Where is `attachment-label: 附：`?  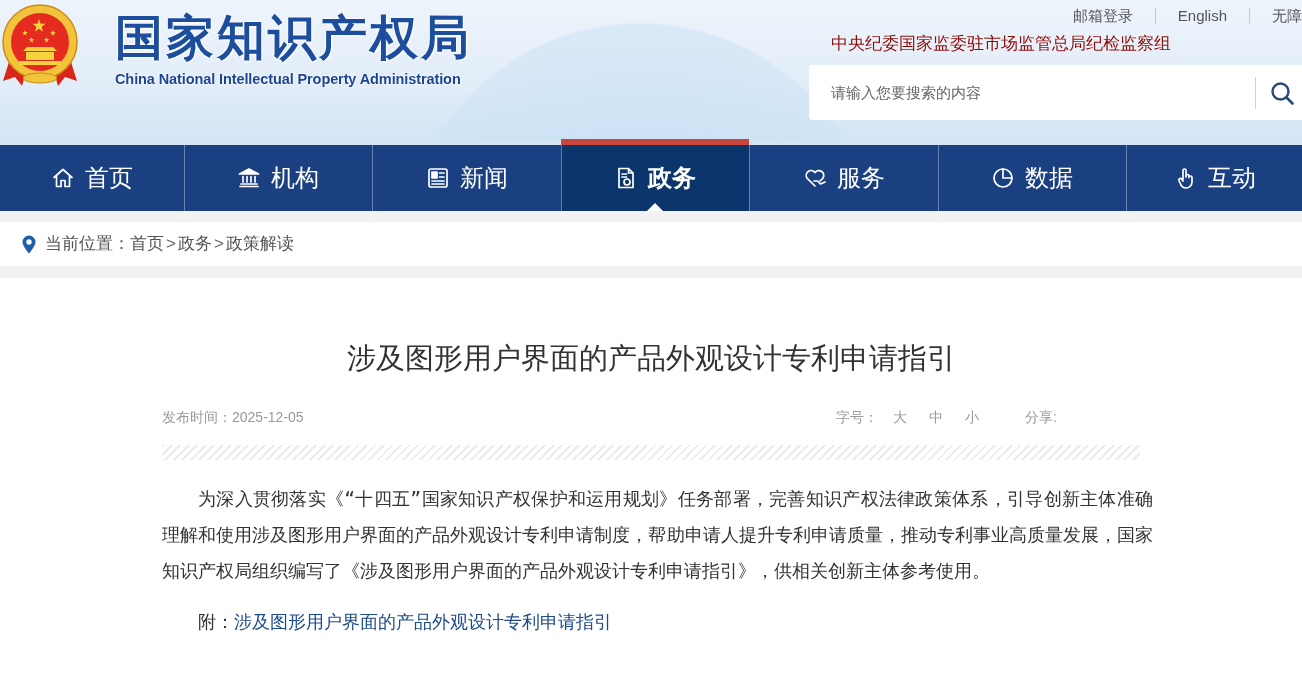 attachment-label: 附： is located at coordinates (216, 622).